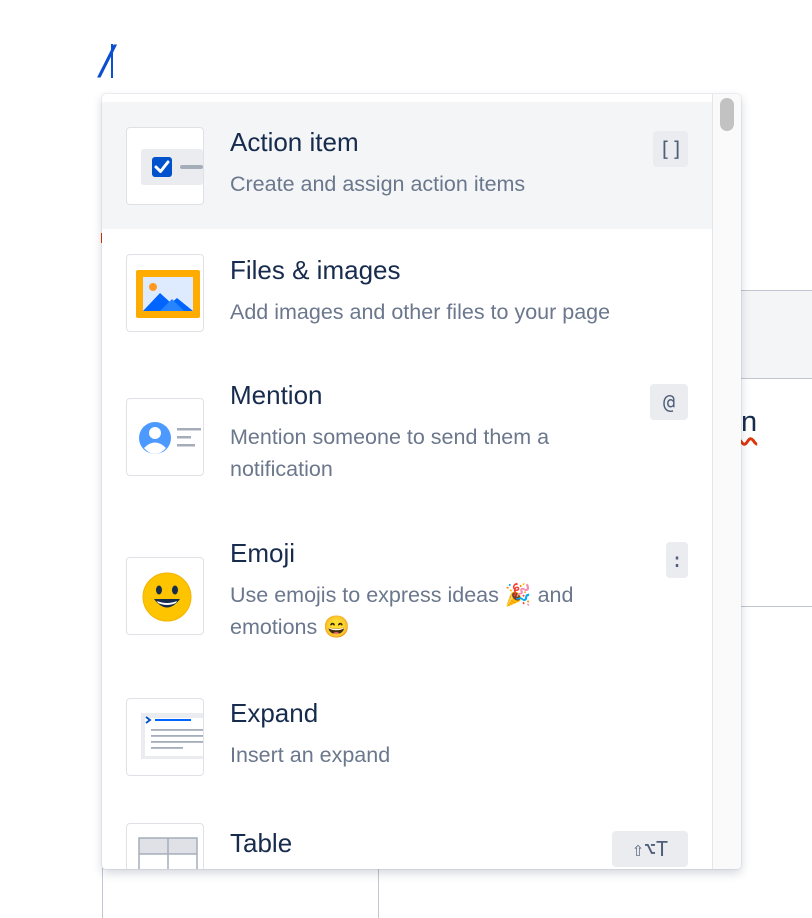 The height and width of the screenshot is (918, 812). What do you see at coordinates (261, 843) in the screenshot?
I see `menu-item-title: Table` at bounding box center [261, 843].